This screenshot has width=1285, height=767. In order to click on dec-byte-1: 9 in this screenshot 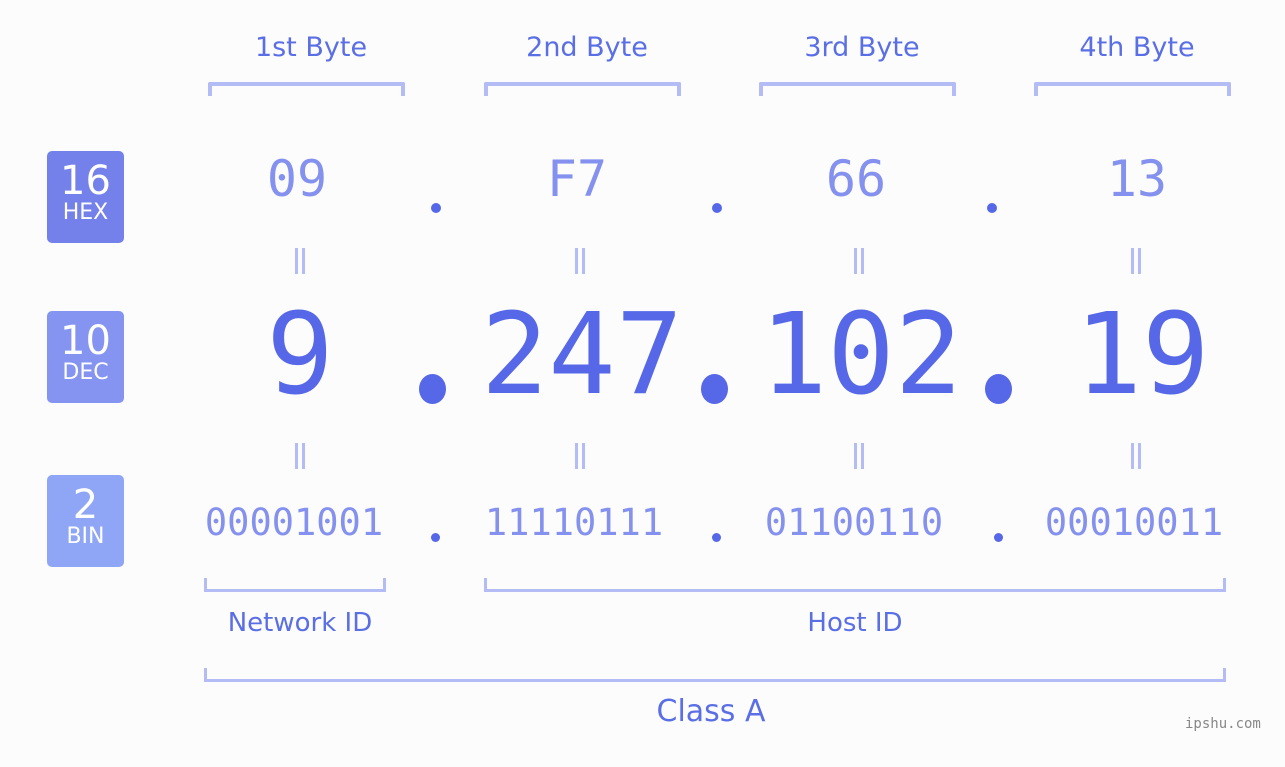, I will do `click(300, 355)`.